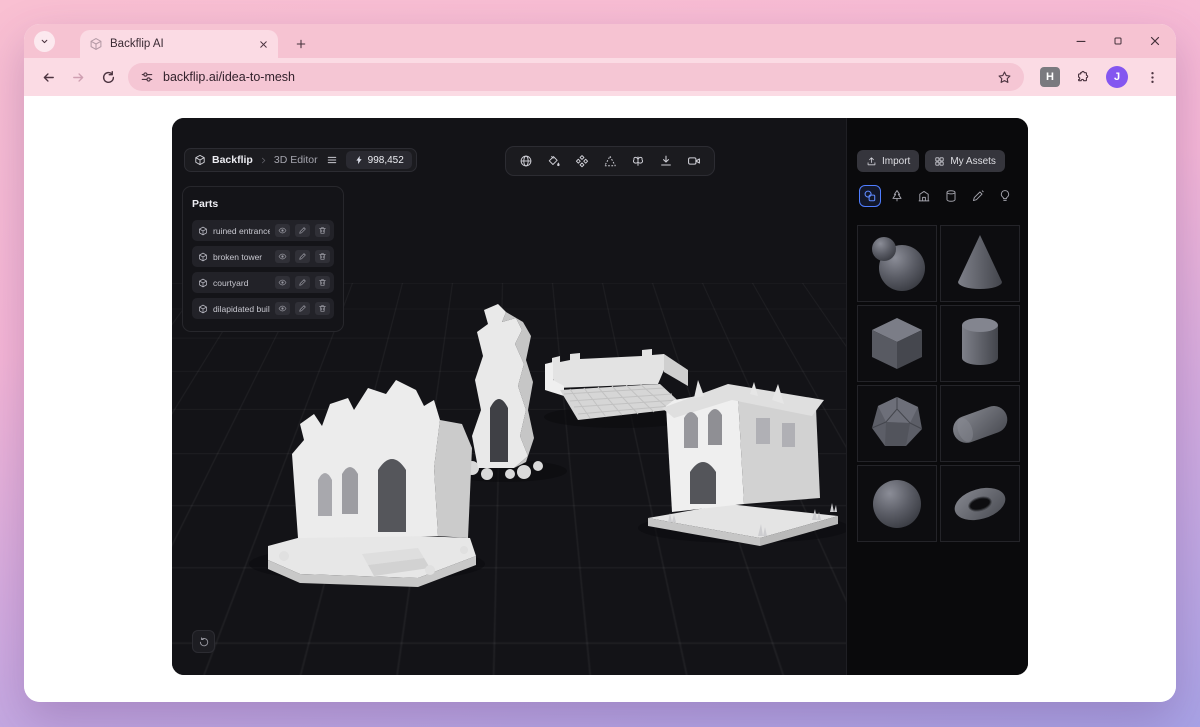 The image size is (1200, 727). Describe the element at coordinates (897, 423) in the screenshot. I see `shape-tile-polyhedron` at that location.